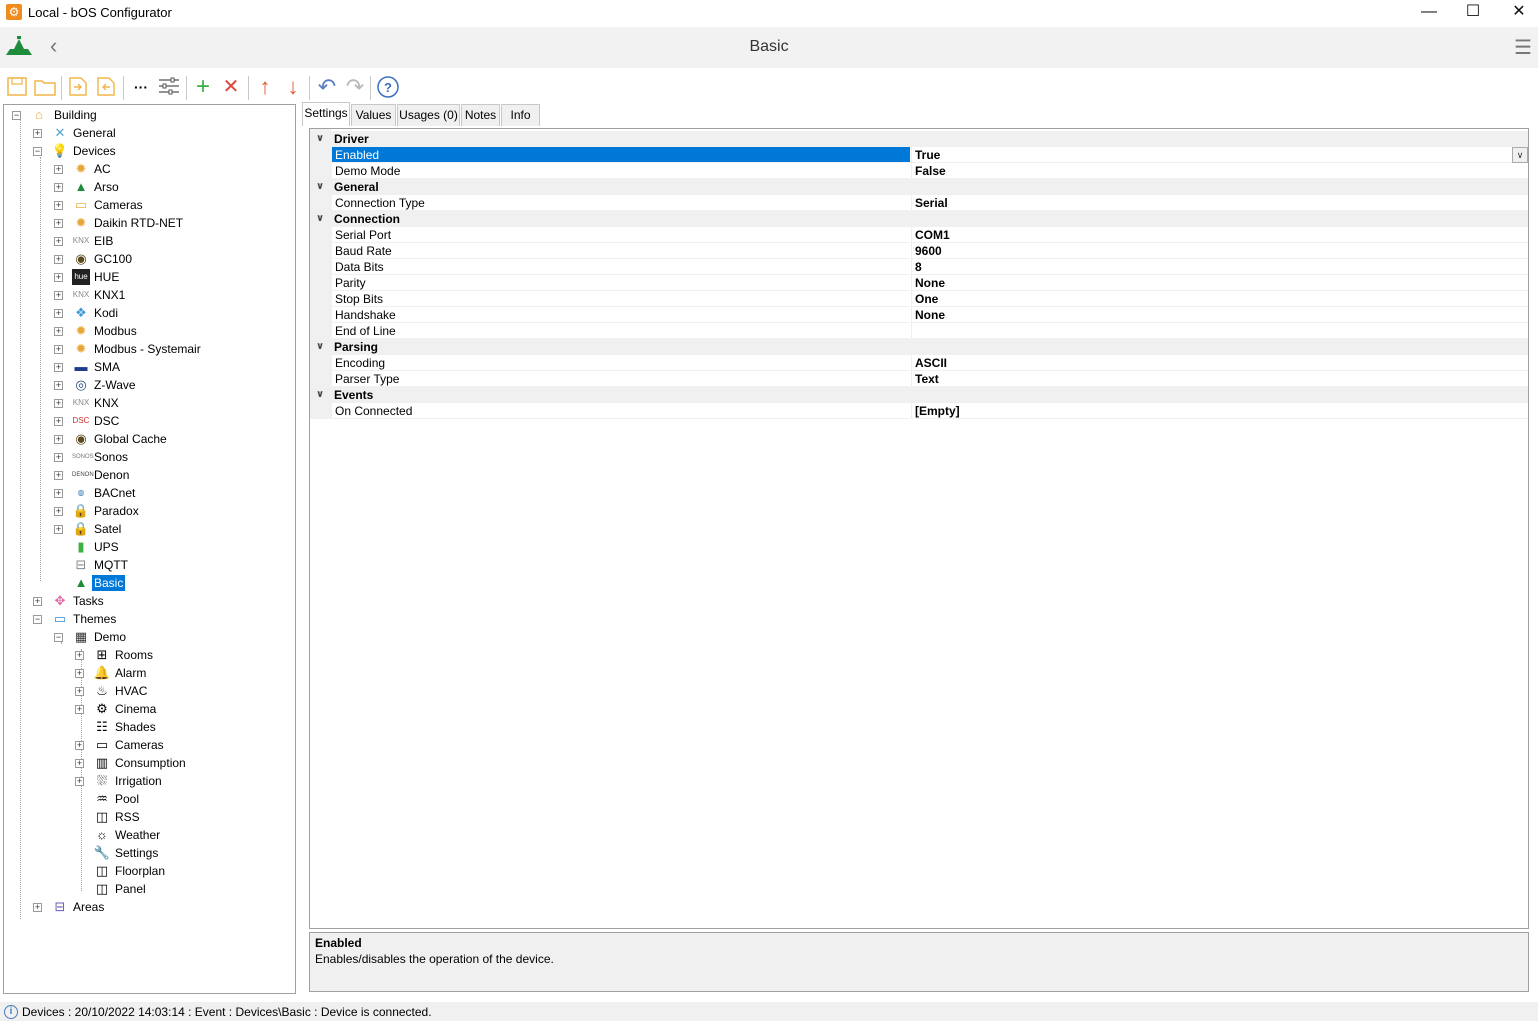 This screenshot has height=1021, width=1538. Describe the element at coordinates (81, 277) in the screenshot. I see `hue-icon: hue` at that location.